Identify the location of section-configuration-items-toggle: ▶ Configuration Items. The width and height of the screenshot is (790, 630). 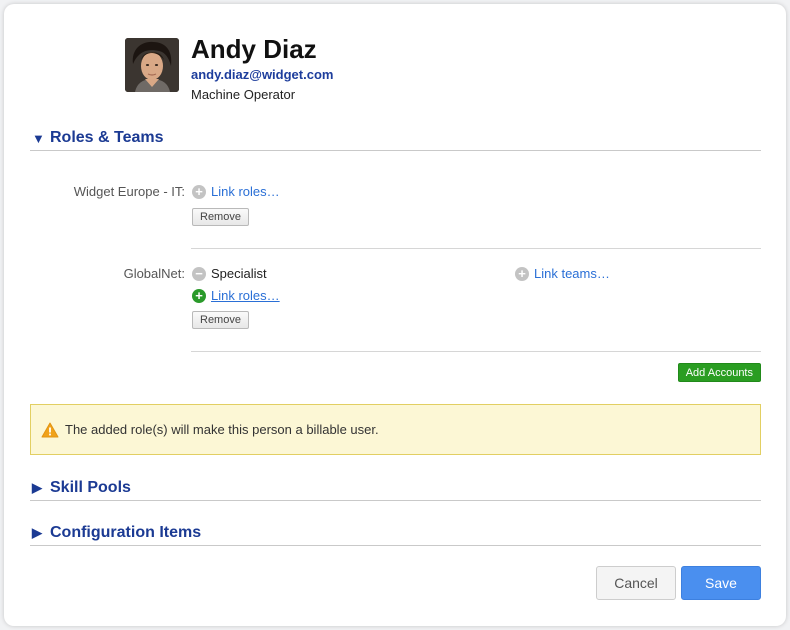
(116, 533).